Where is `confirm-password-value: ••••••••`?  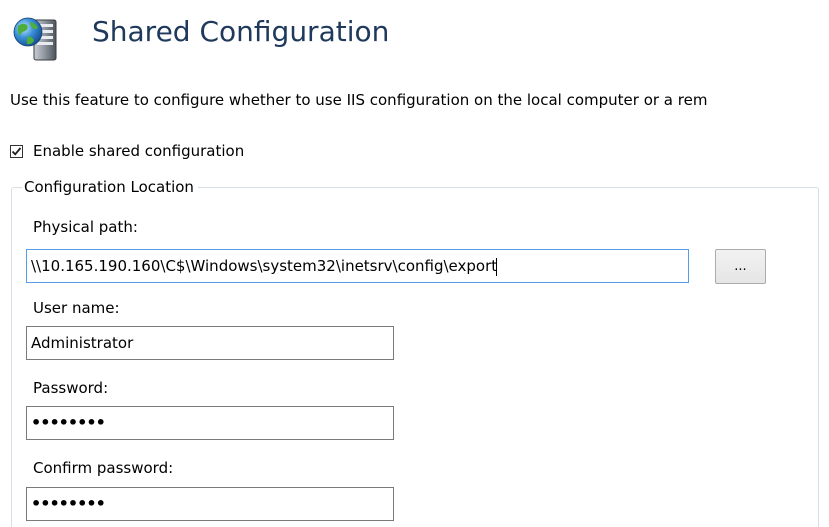 confirm-password-value: •••••••• is located at coordinates (68, 503).